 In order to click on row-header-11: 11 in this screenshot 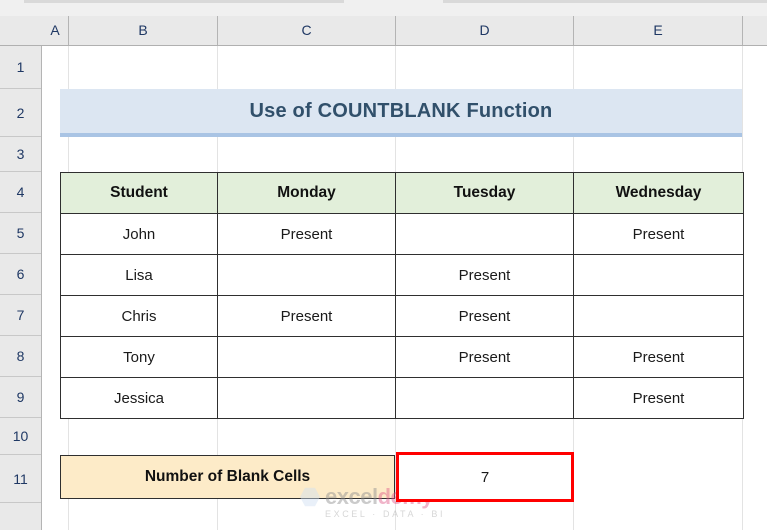, I will do `click(20, 479)`.